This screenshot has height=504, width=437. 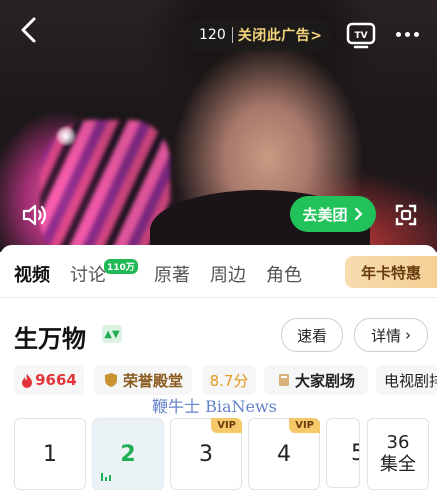 What do you see at coordinates (121, 266) in the screenshot?
I see `discussion-count-badge: 110万` at bounding box center [121, 266].